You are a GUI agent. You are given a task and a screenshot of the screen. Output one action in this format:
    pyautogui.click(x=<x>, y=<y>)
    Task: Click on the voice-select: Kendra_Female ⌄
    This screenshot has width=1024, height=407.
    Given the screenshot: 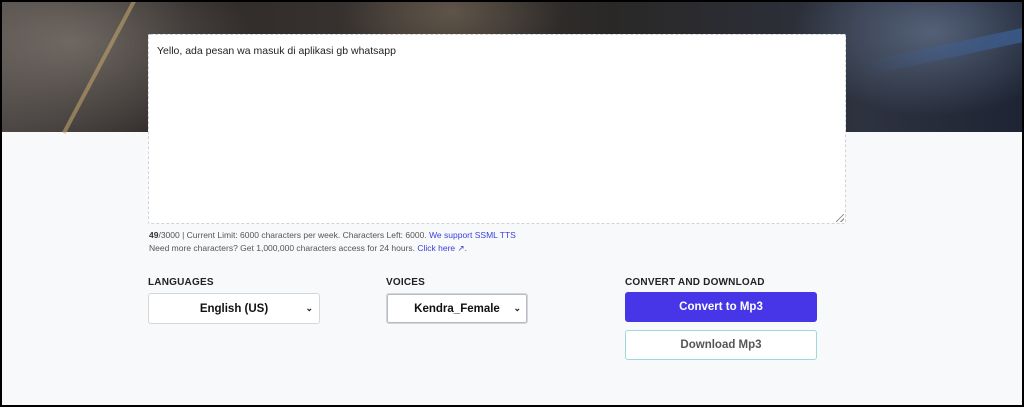 What is the action you would take?
    pyautogui.click(x=457, y=308)
    